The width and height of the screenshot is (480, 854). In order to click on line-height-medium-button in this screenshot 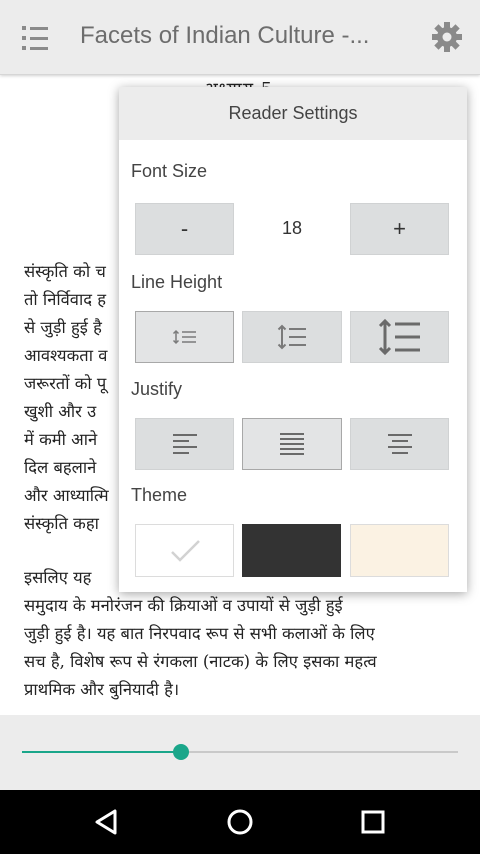, I will do `click(292, 337)`.